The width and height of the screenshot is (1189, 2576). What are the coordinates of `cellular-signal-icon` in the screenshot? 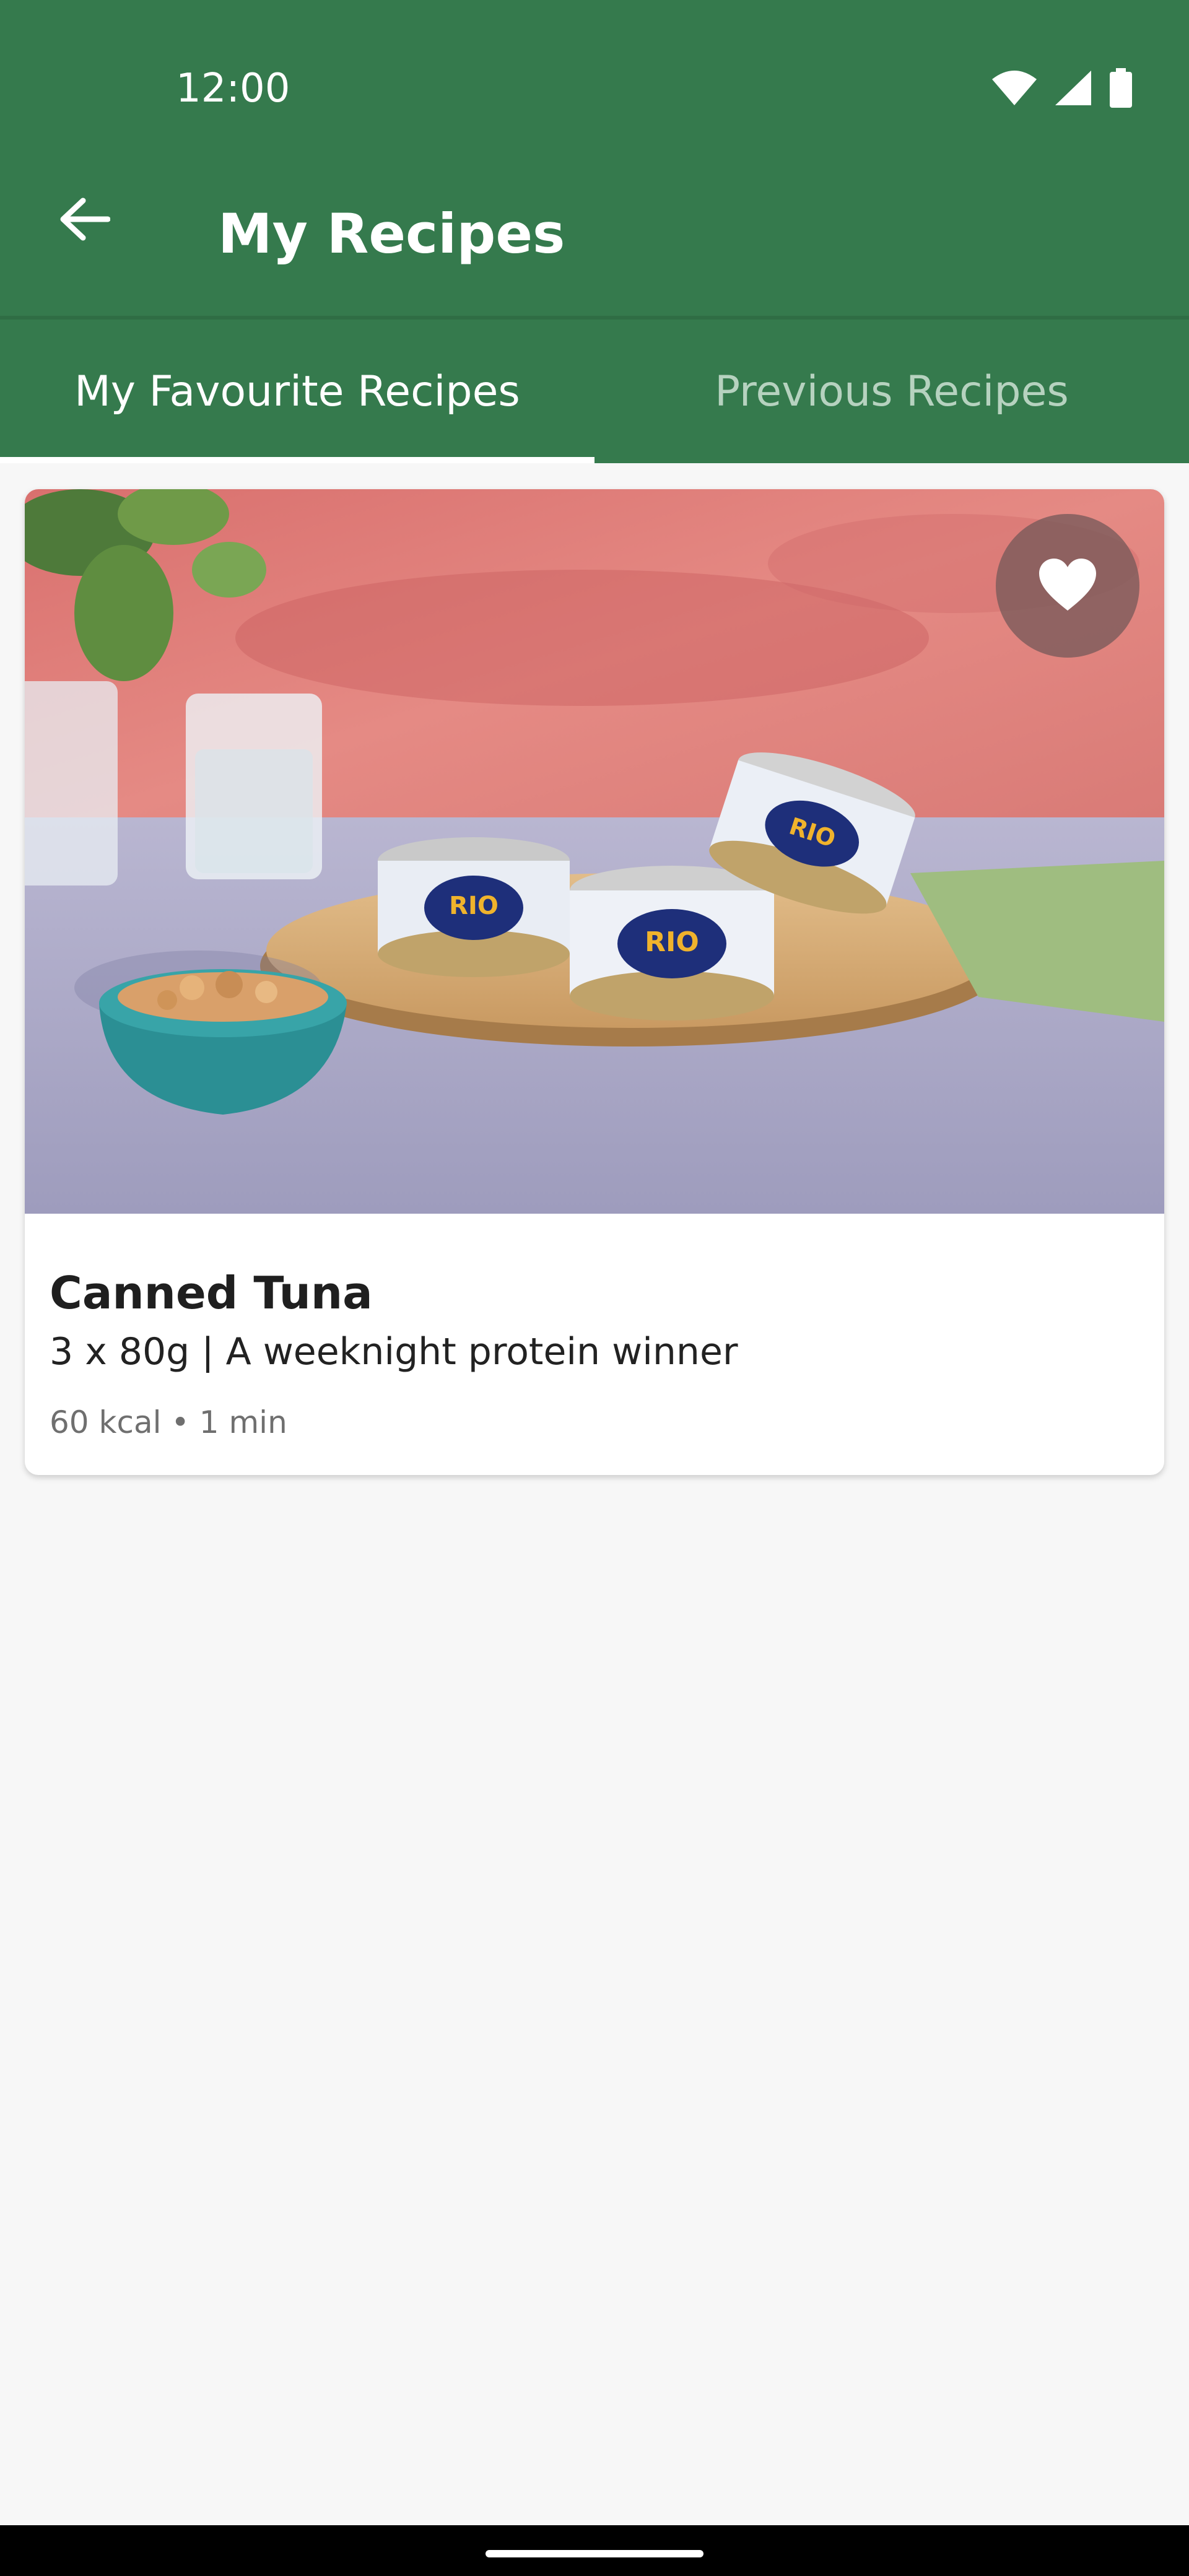 It's located at (1073, 89).